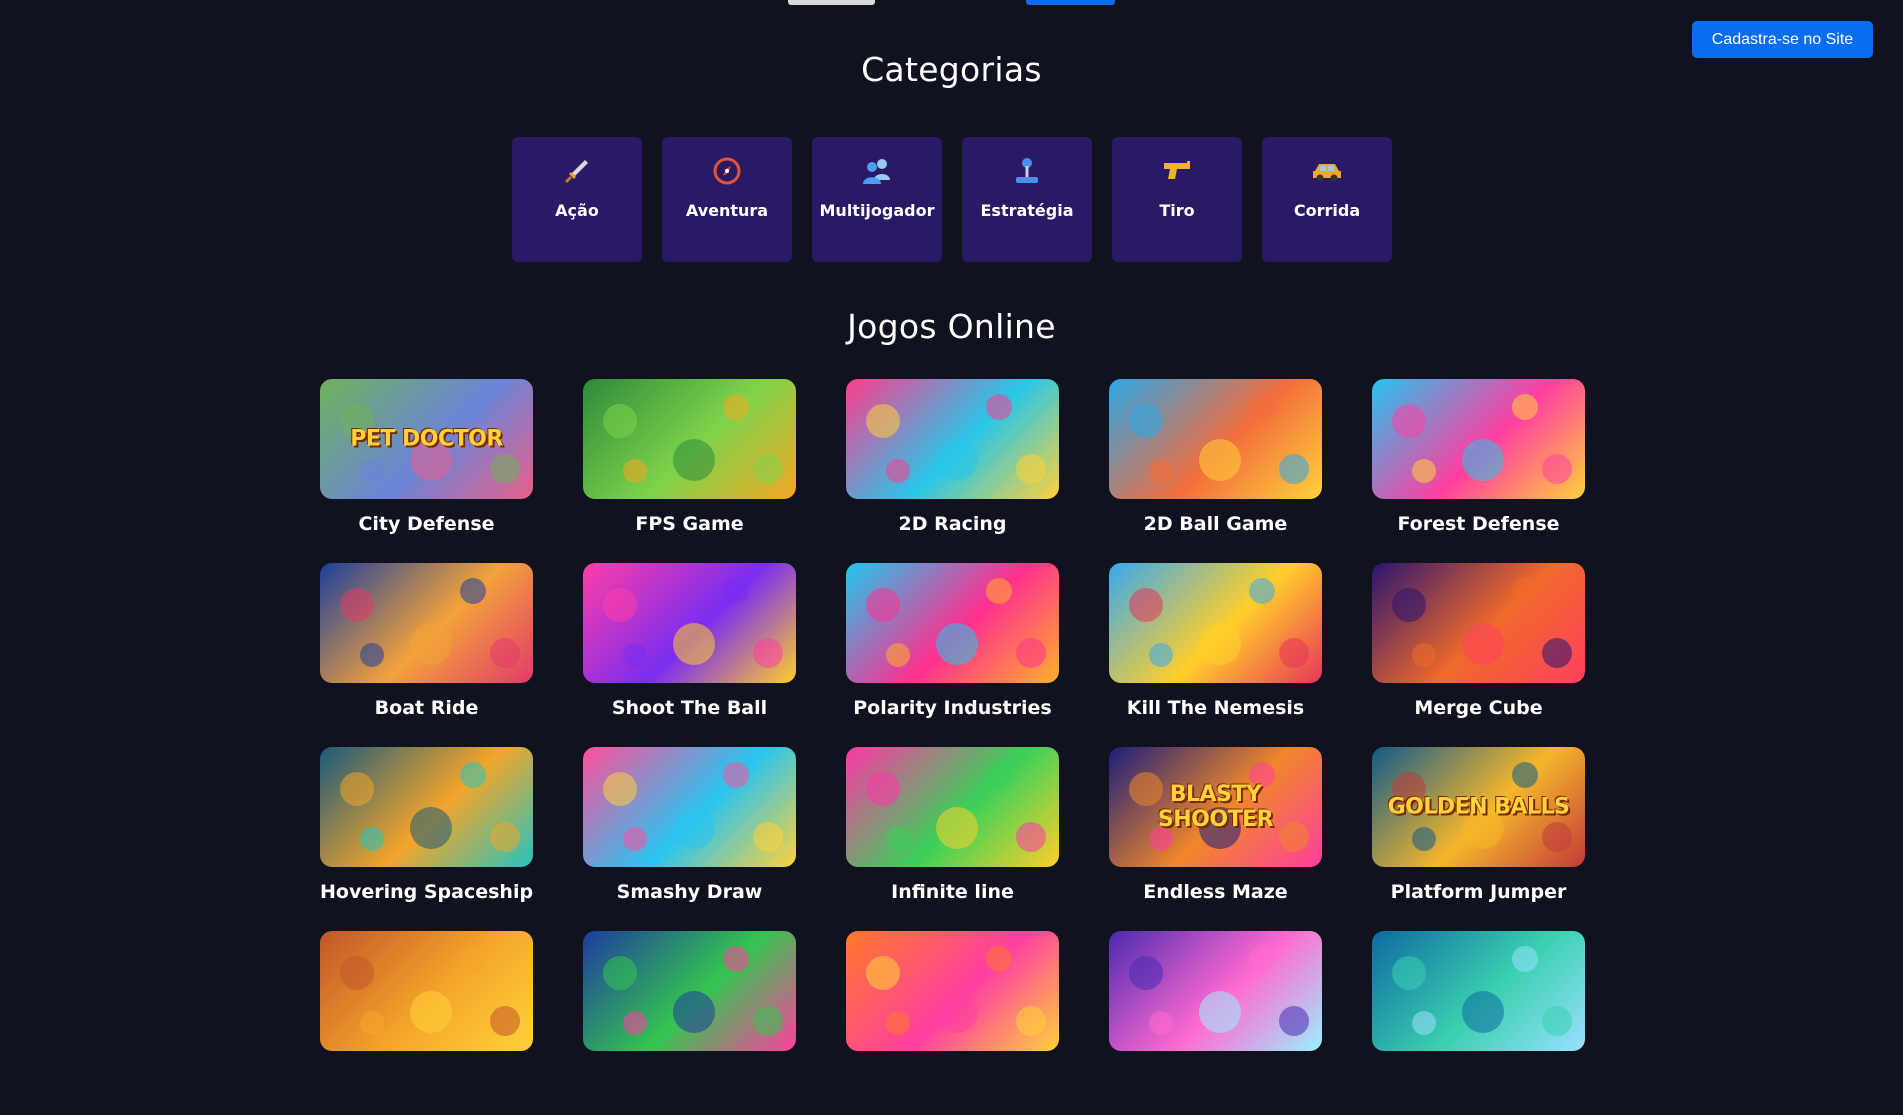 This screenshot has height=1115, width=1903. What do you see at coordinates (577, 210) in the screenshot?
I see `category-label: Ação` at bounding box center [577, 210].